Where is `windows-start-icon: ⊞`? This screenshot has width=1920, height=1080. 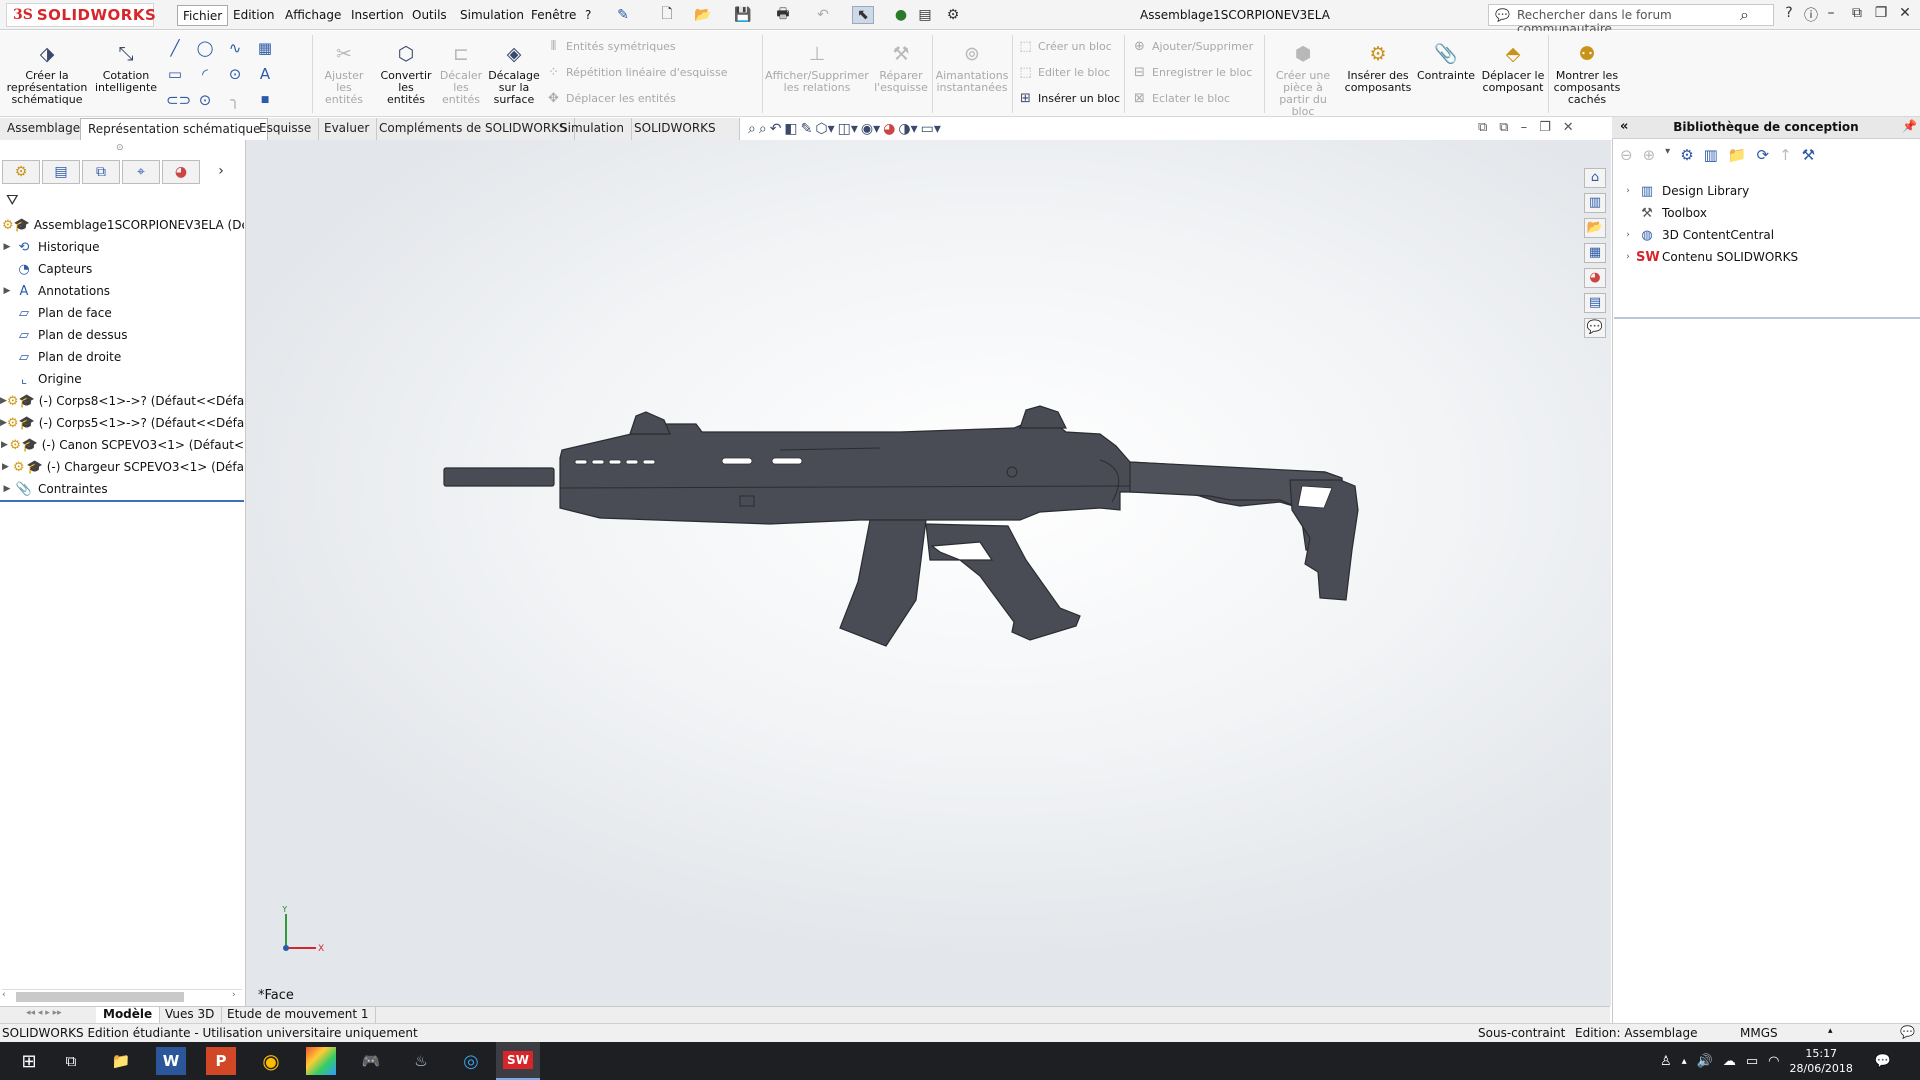
windows-start-icon: ⊞ is located at coordinates (29, 1061).